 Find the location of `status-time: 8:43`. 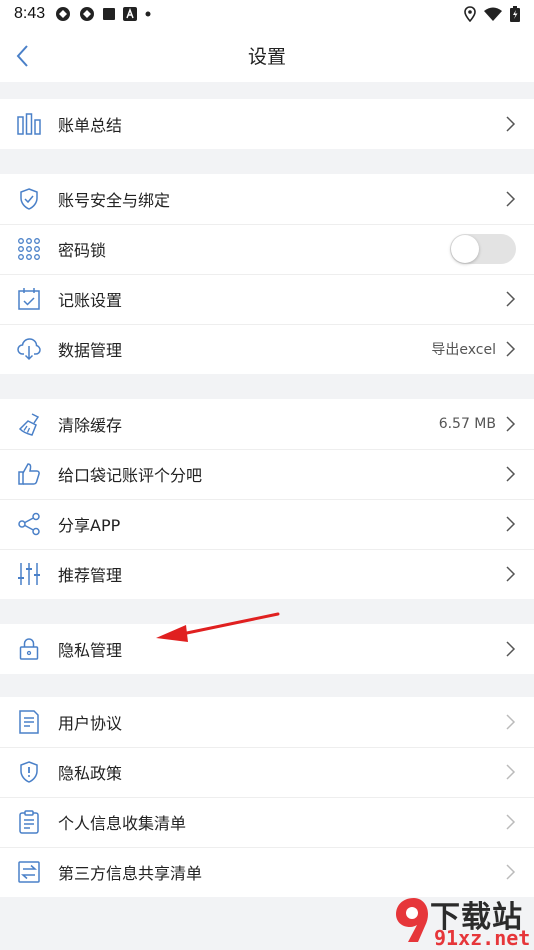

status-time: 8:43 is located at coordinates (30, 13).